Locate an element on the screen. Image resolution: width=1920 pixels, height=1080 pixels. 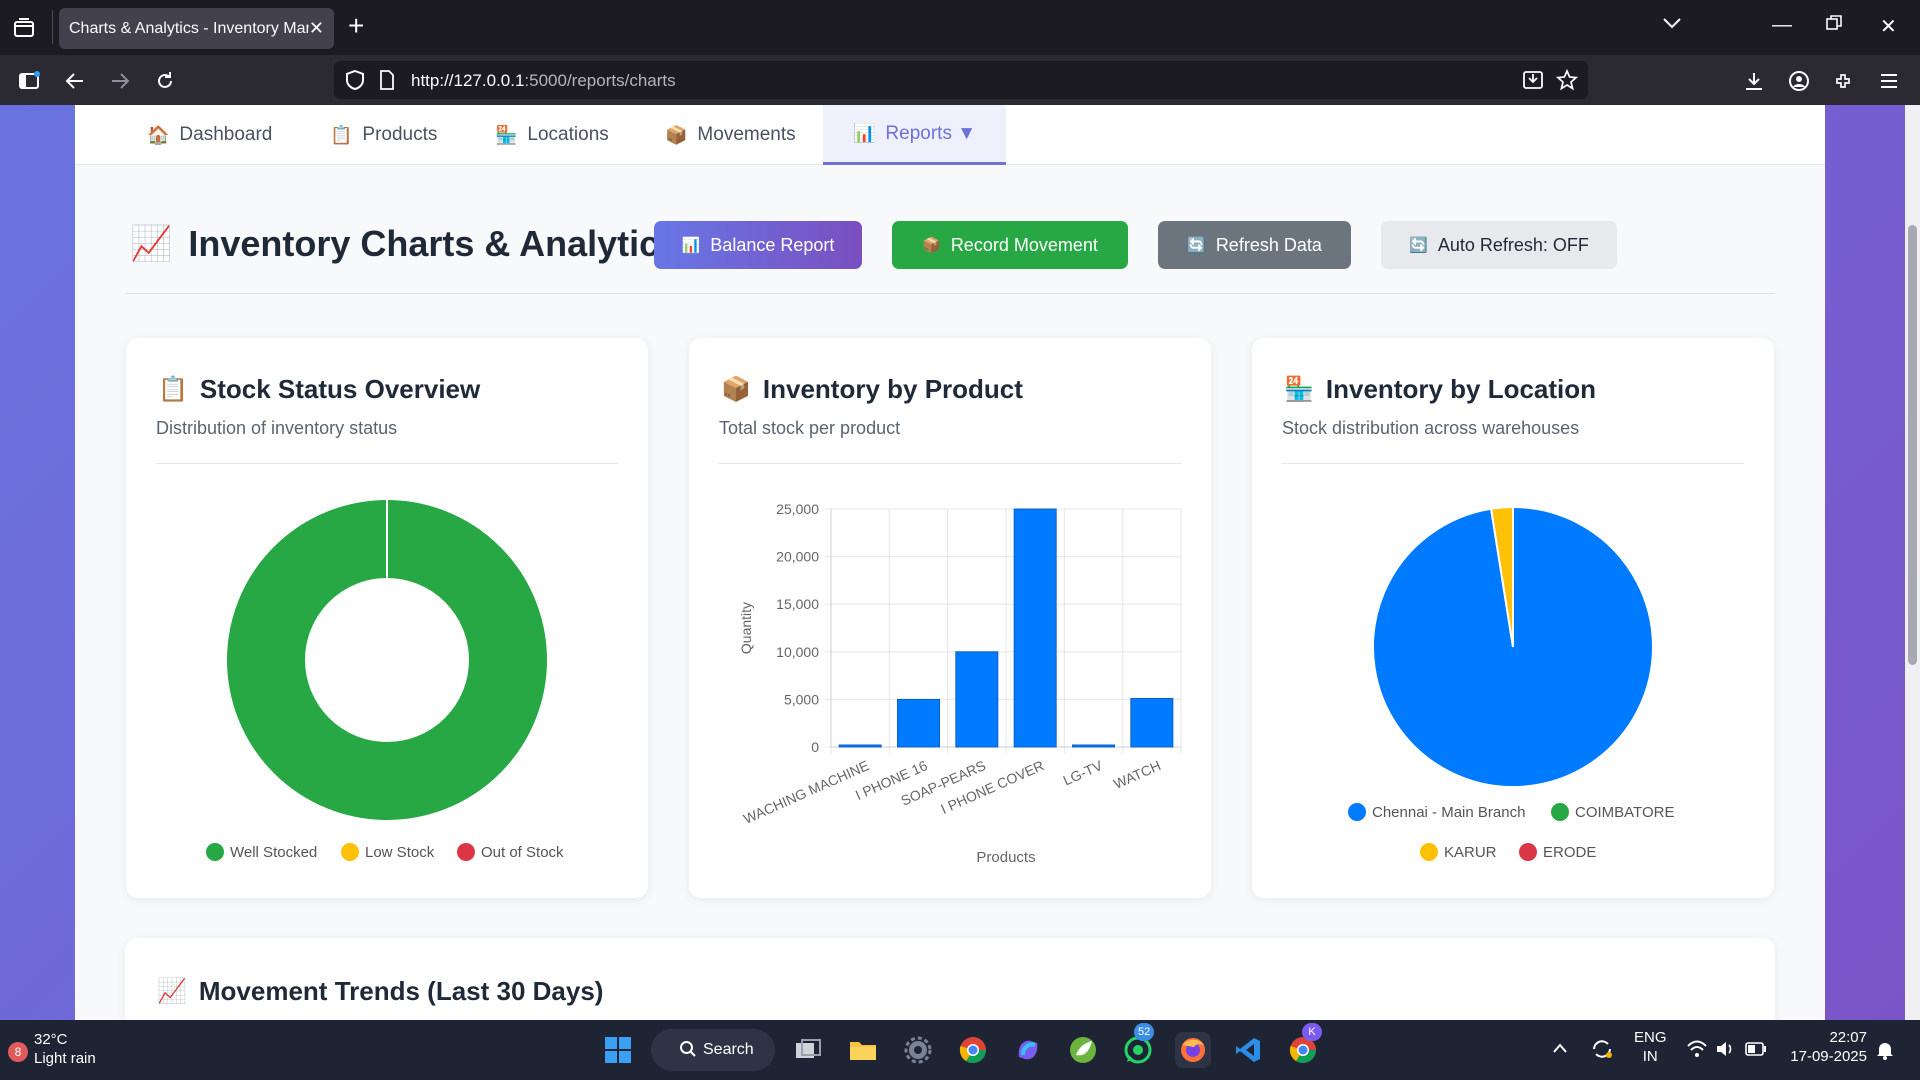
weather-badge: 8 is located at coordinates (18, 1052).